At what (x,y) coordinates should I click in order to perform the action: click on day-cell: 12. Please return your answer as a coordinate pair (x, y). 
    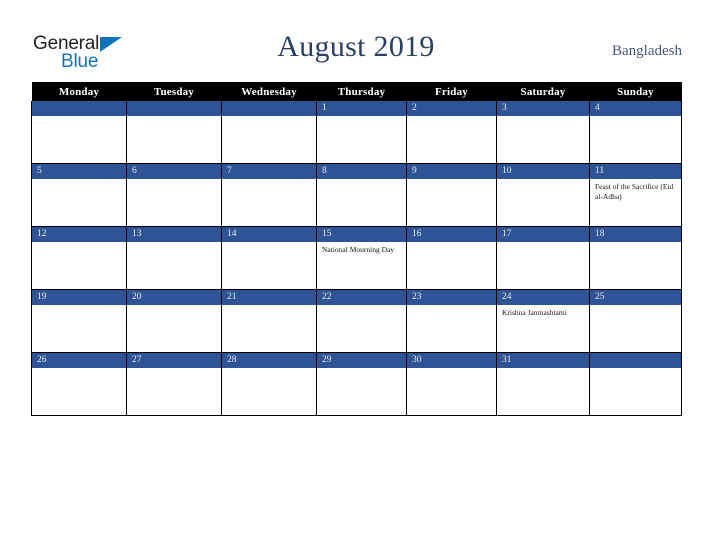
    Looking at the image, I should click on (79, 258).